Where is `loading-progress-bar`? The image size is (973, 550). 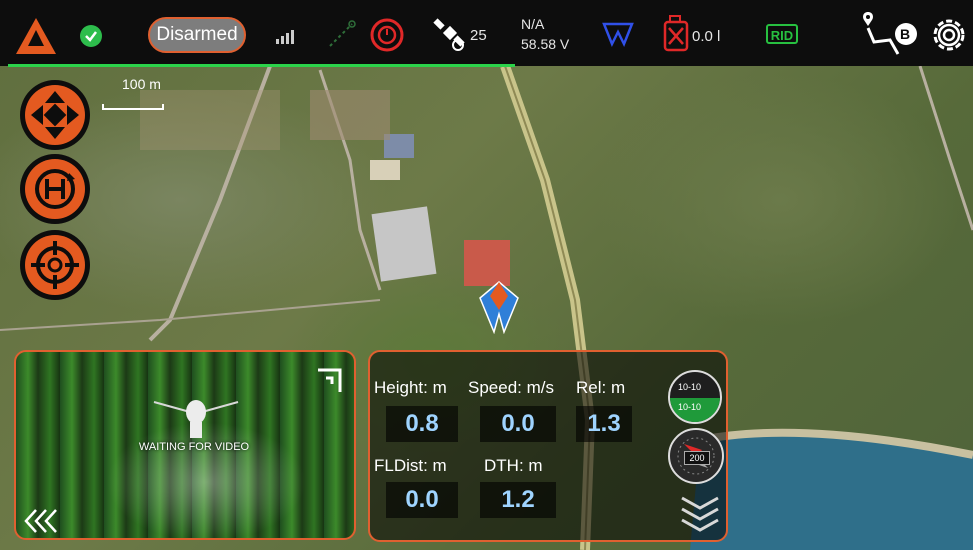
loading-progress-bar is located at coordinates (261, 65).